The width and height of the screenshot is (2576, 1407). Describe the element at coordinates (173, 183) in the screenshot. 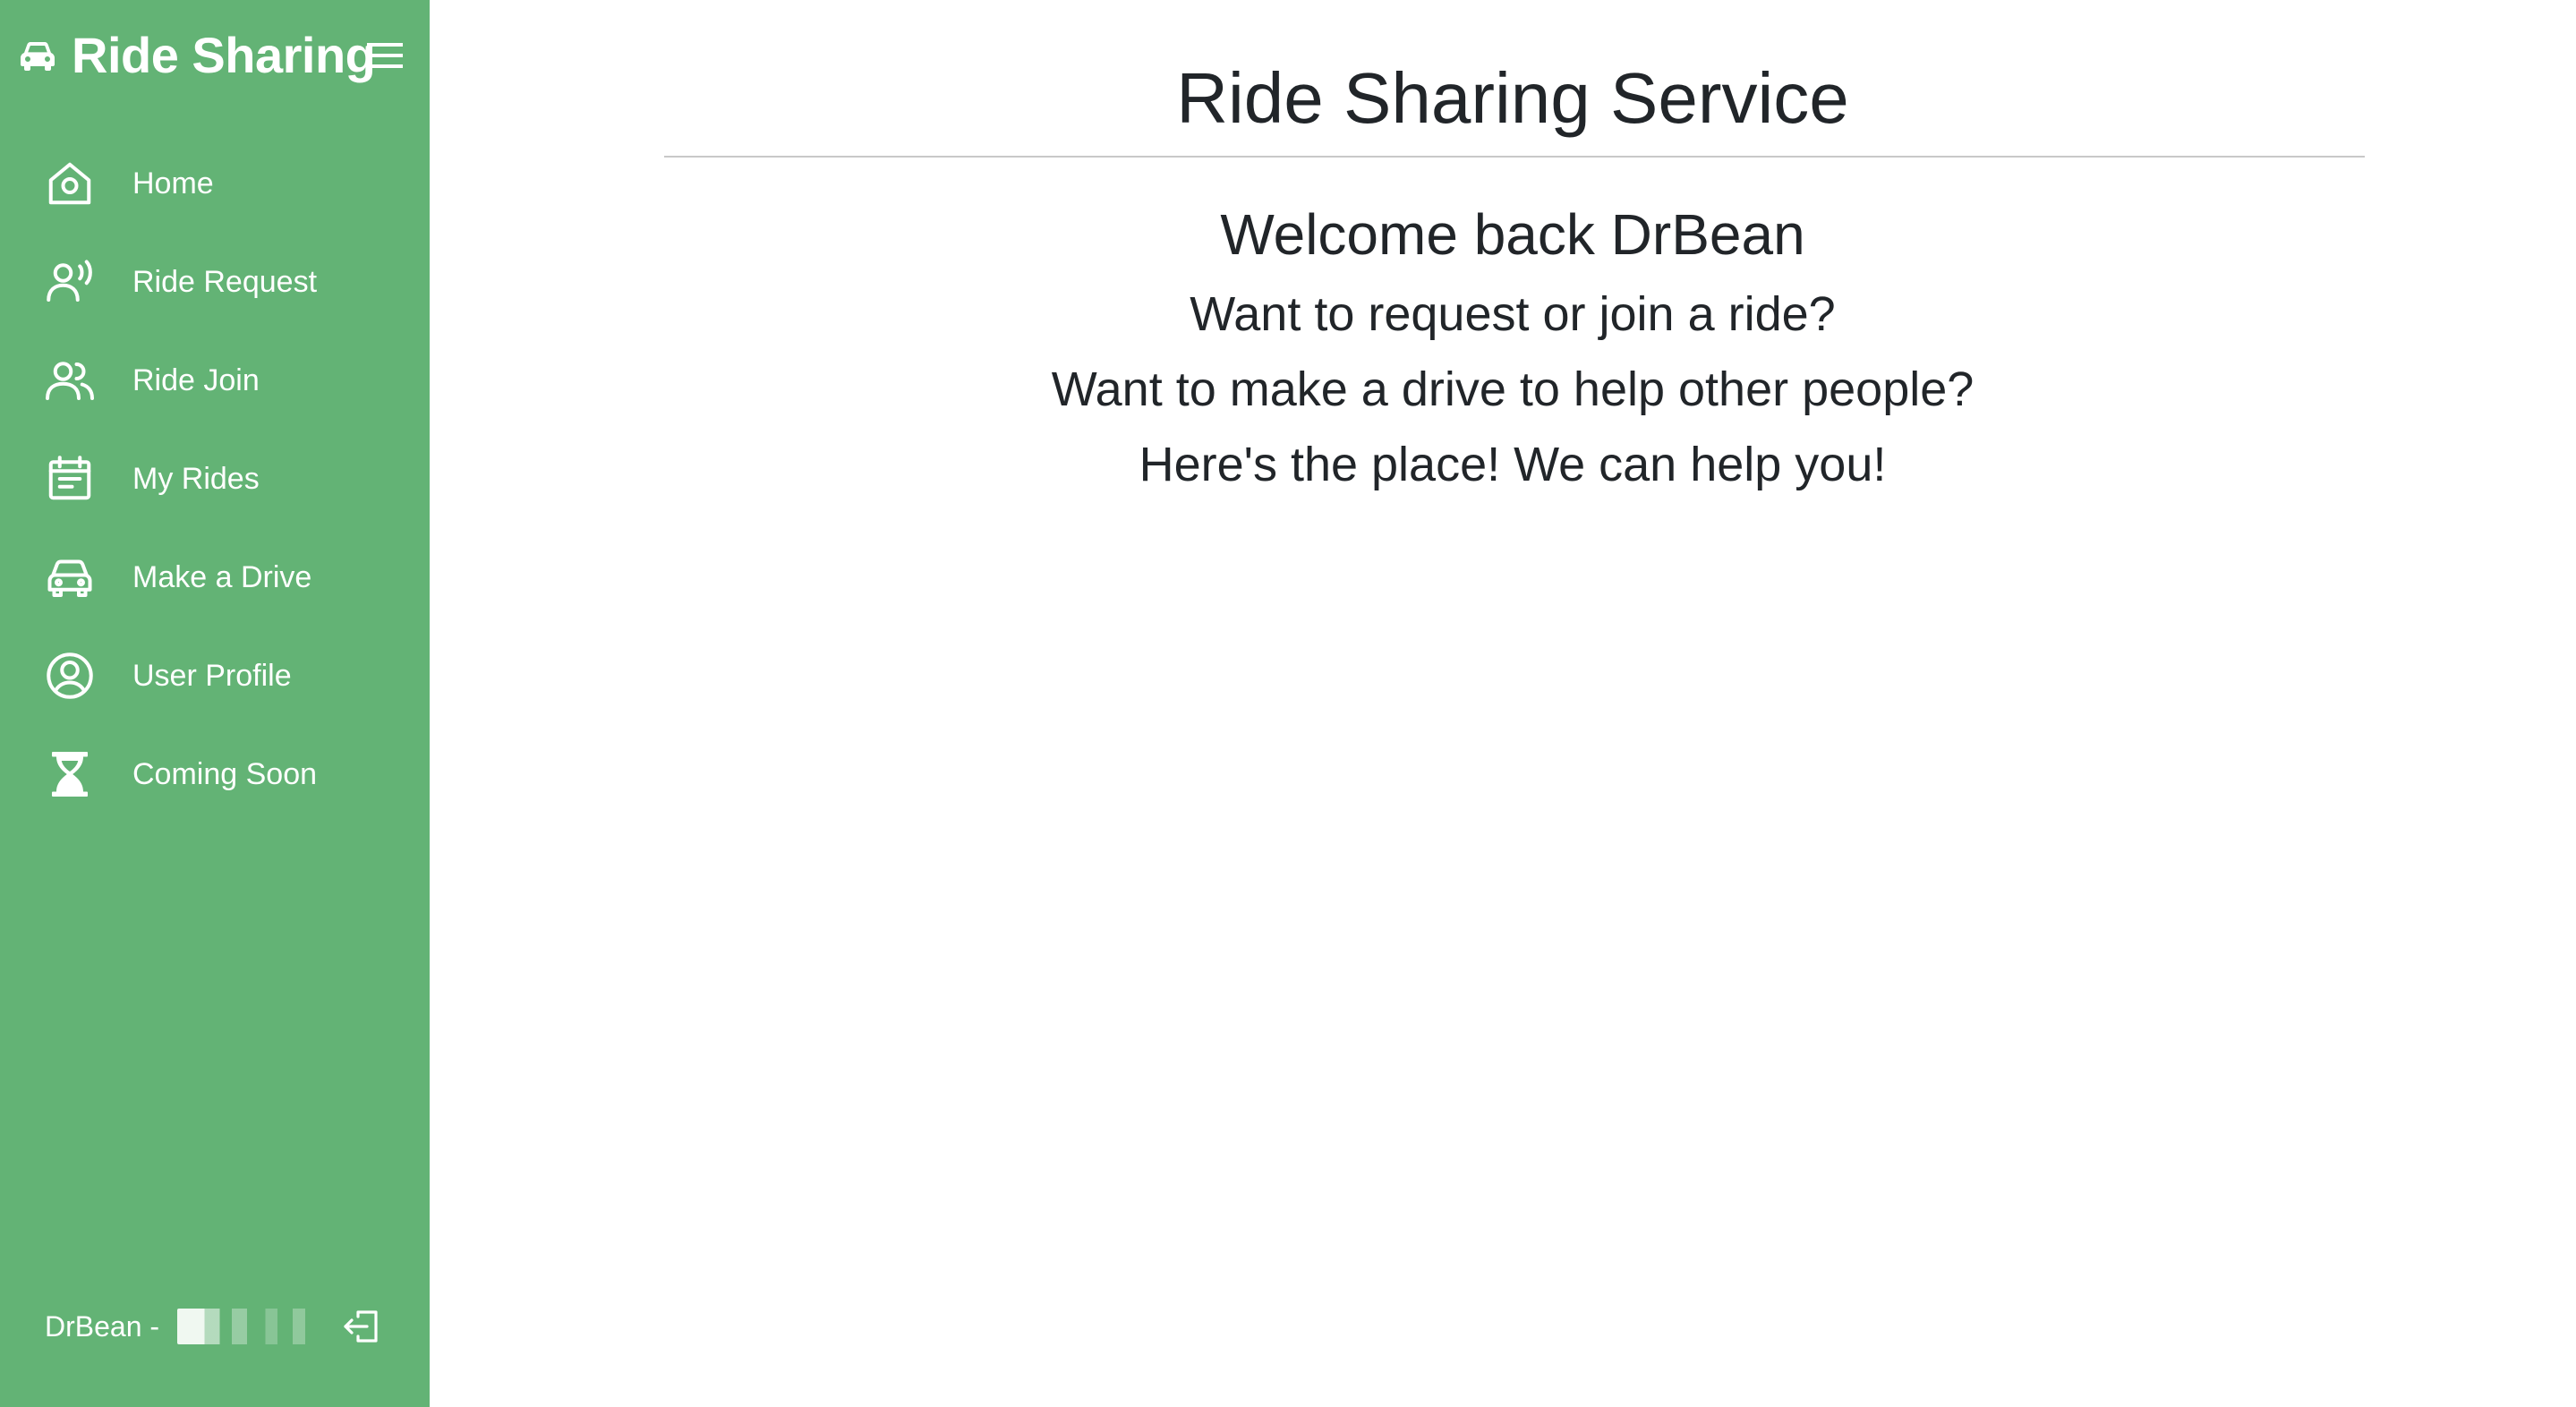

I see `sidebar-item-label: Home` at that location.